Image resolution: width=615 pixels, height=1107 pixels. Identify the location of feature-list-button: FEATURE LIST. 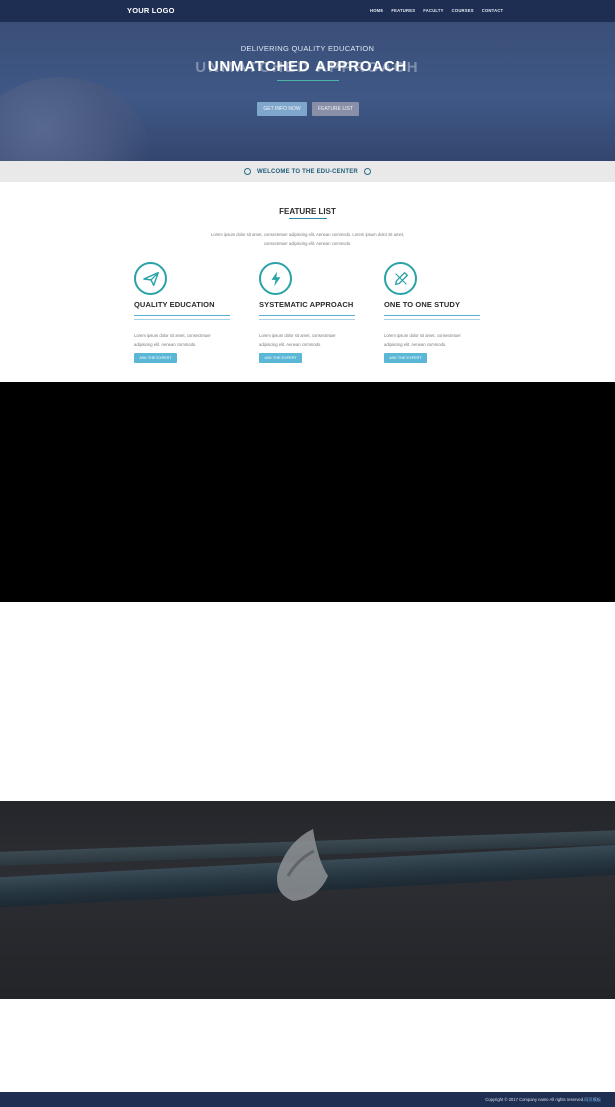
(335, 109).